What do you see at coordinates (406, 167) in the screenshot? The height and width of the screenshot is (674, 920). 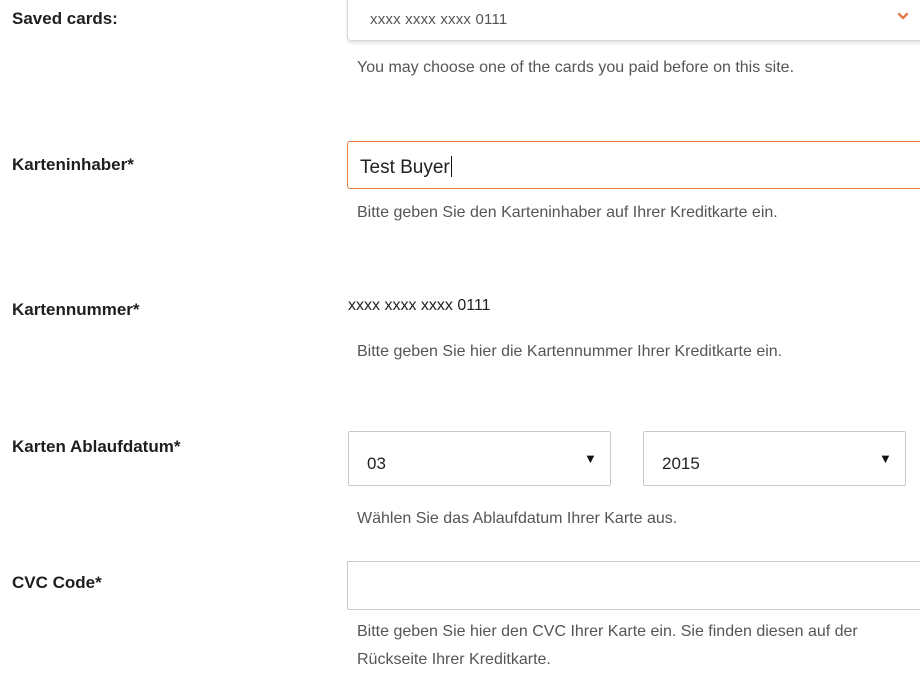 I see `holder-input-value: Test Buyer` at bounding box center [406, 167].